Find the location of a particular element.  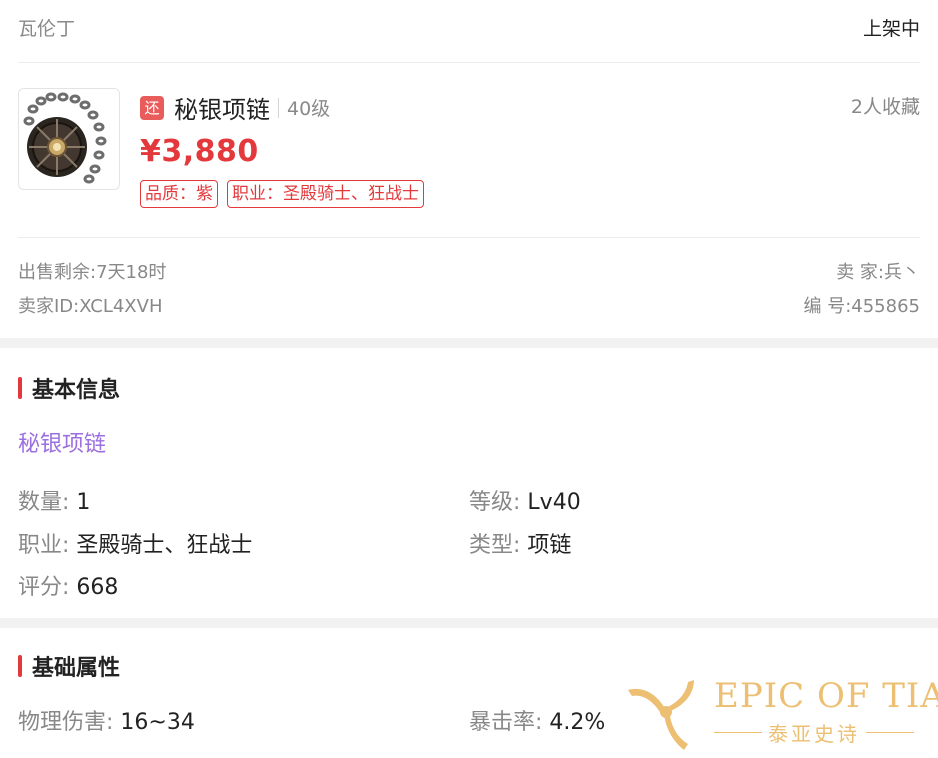

physical-damage-value: 16~34 is located at coordinates (157, 722).